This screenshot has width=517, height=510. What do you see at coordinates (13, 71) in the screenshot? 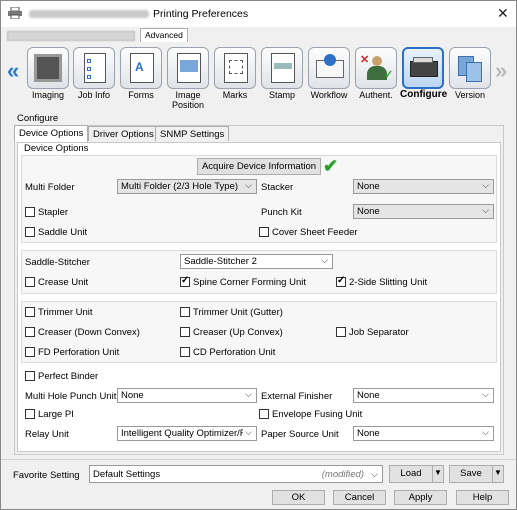
I see `scroll-left-icon: «` at bounding box center [13, 71].